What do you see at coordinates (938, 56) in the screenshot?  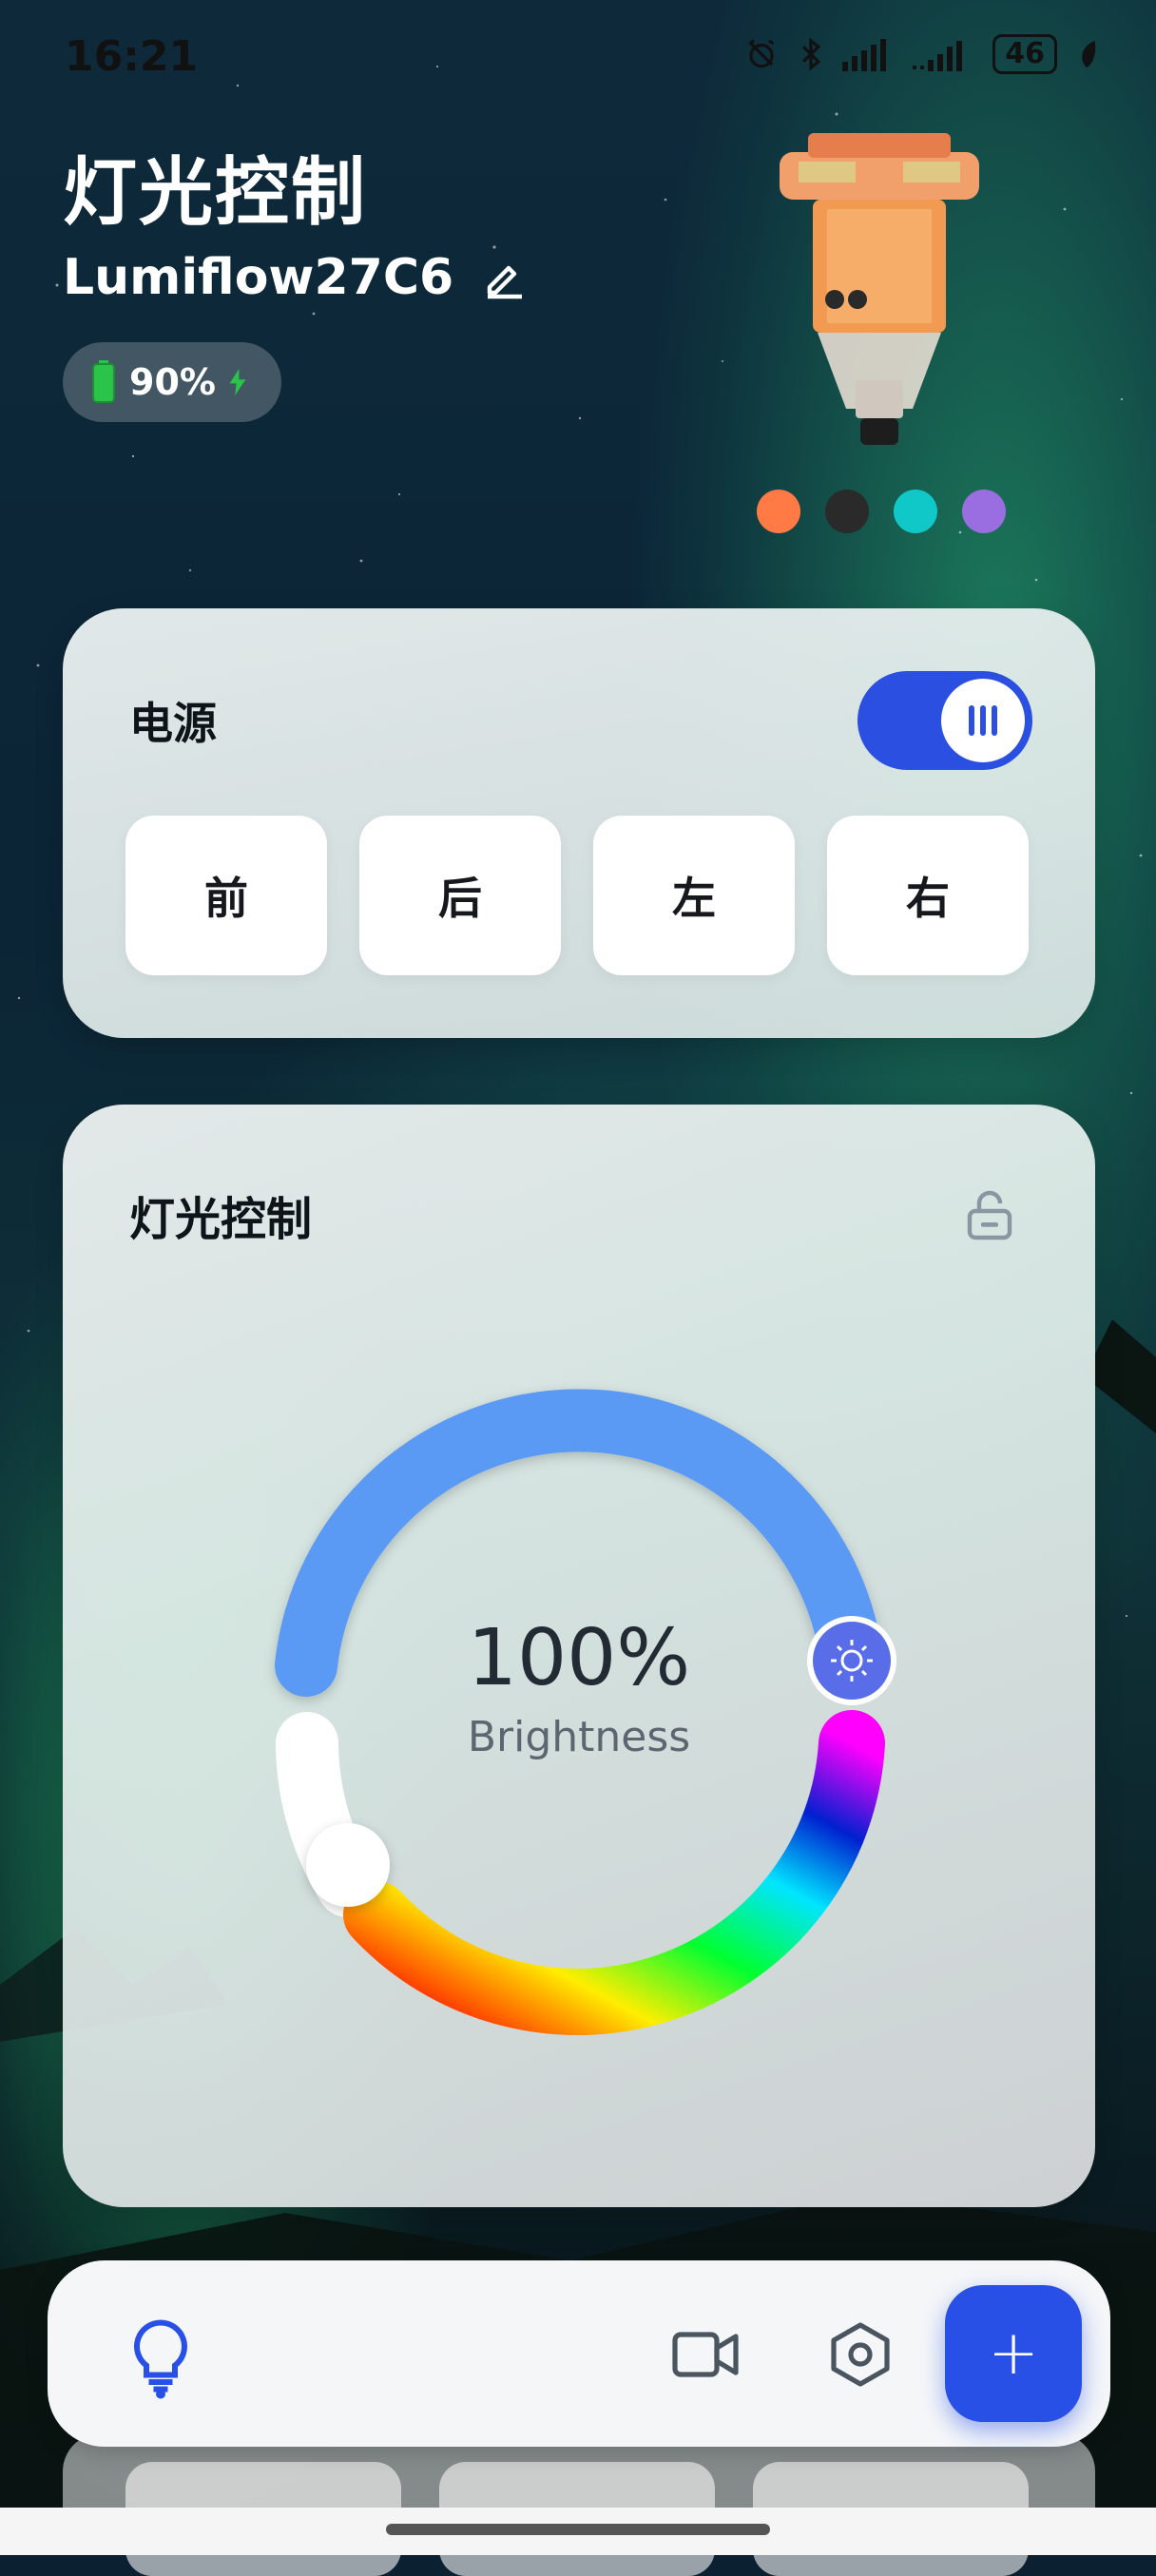 I see `signal-2-icon` at bounding box center [938, 56].